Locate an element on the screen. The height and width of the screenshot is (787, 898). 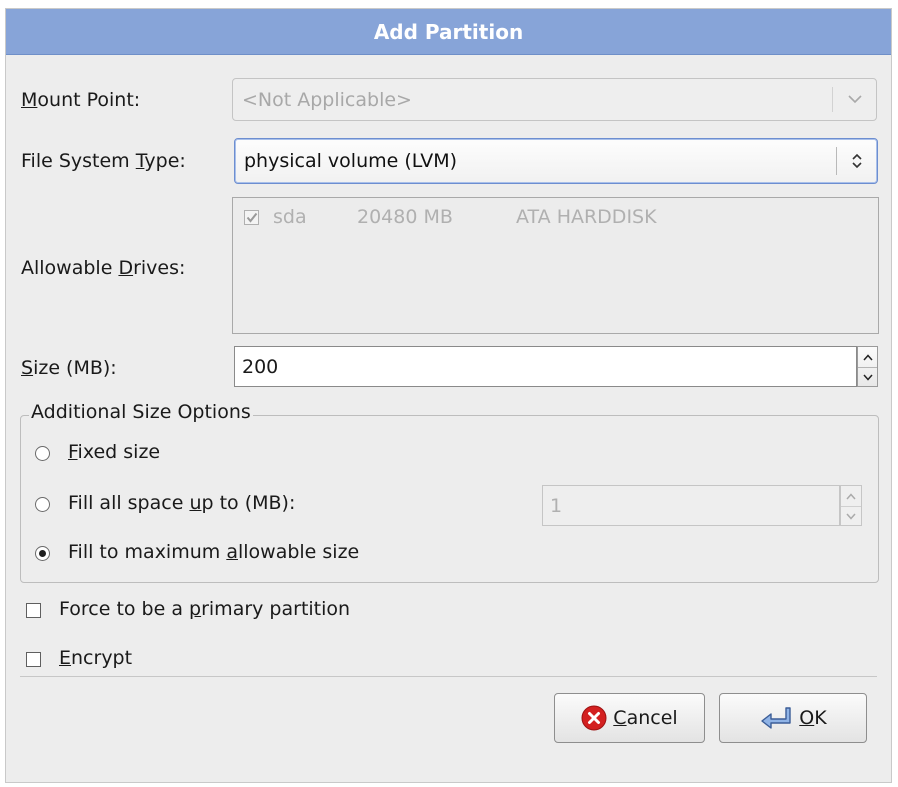
fill-up-to-radio is located at coordinates (42, 504).